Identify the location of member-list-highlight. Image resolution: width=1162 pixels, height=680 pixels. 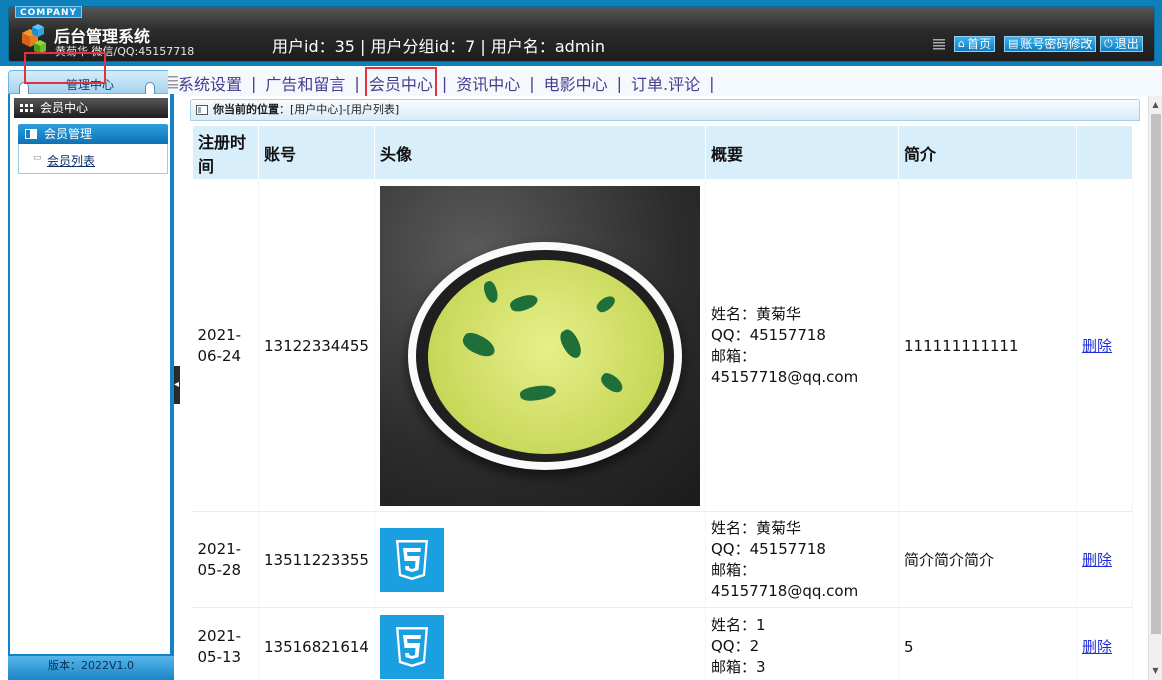
(65, 68).